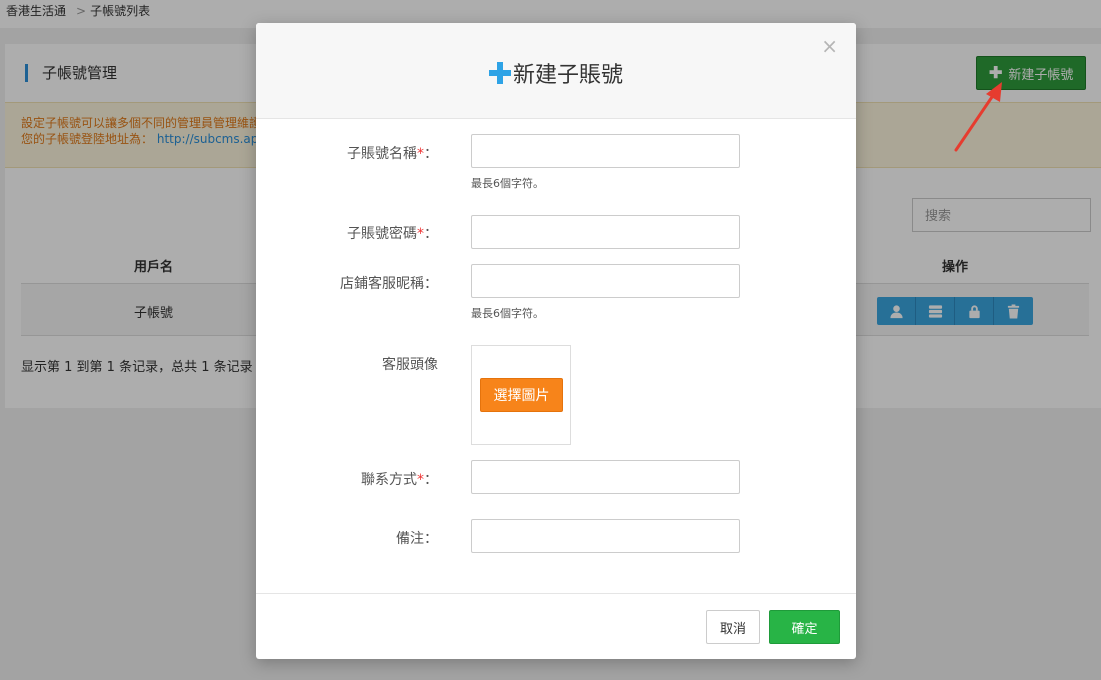 The width and height of the screenshot is (1101, 680). What do you see at coordinates (567, 75) in the screenshot?
I see `dialog-title-text: 新建子賬號` at bounding box center [567, 75].